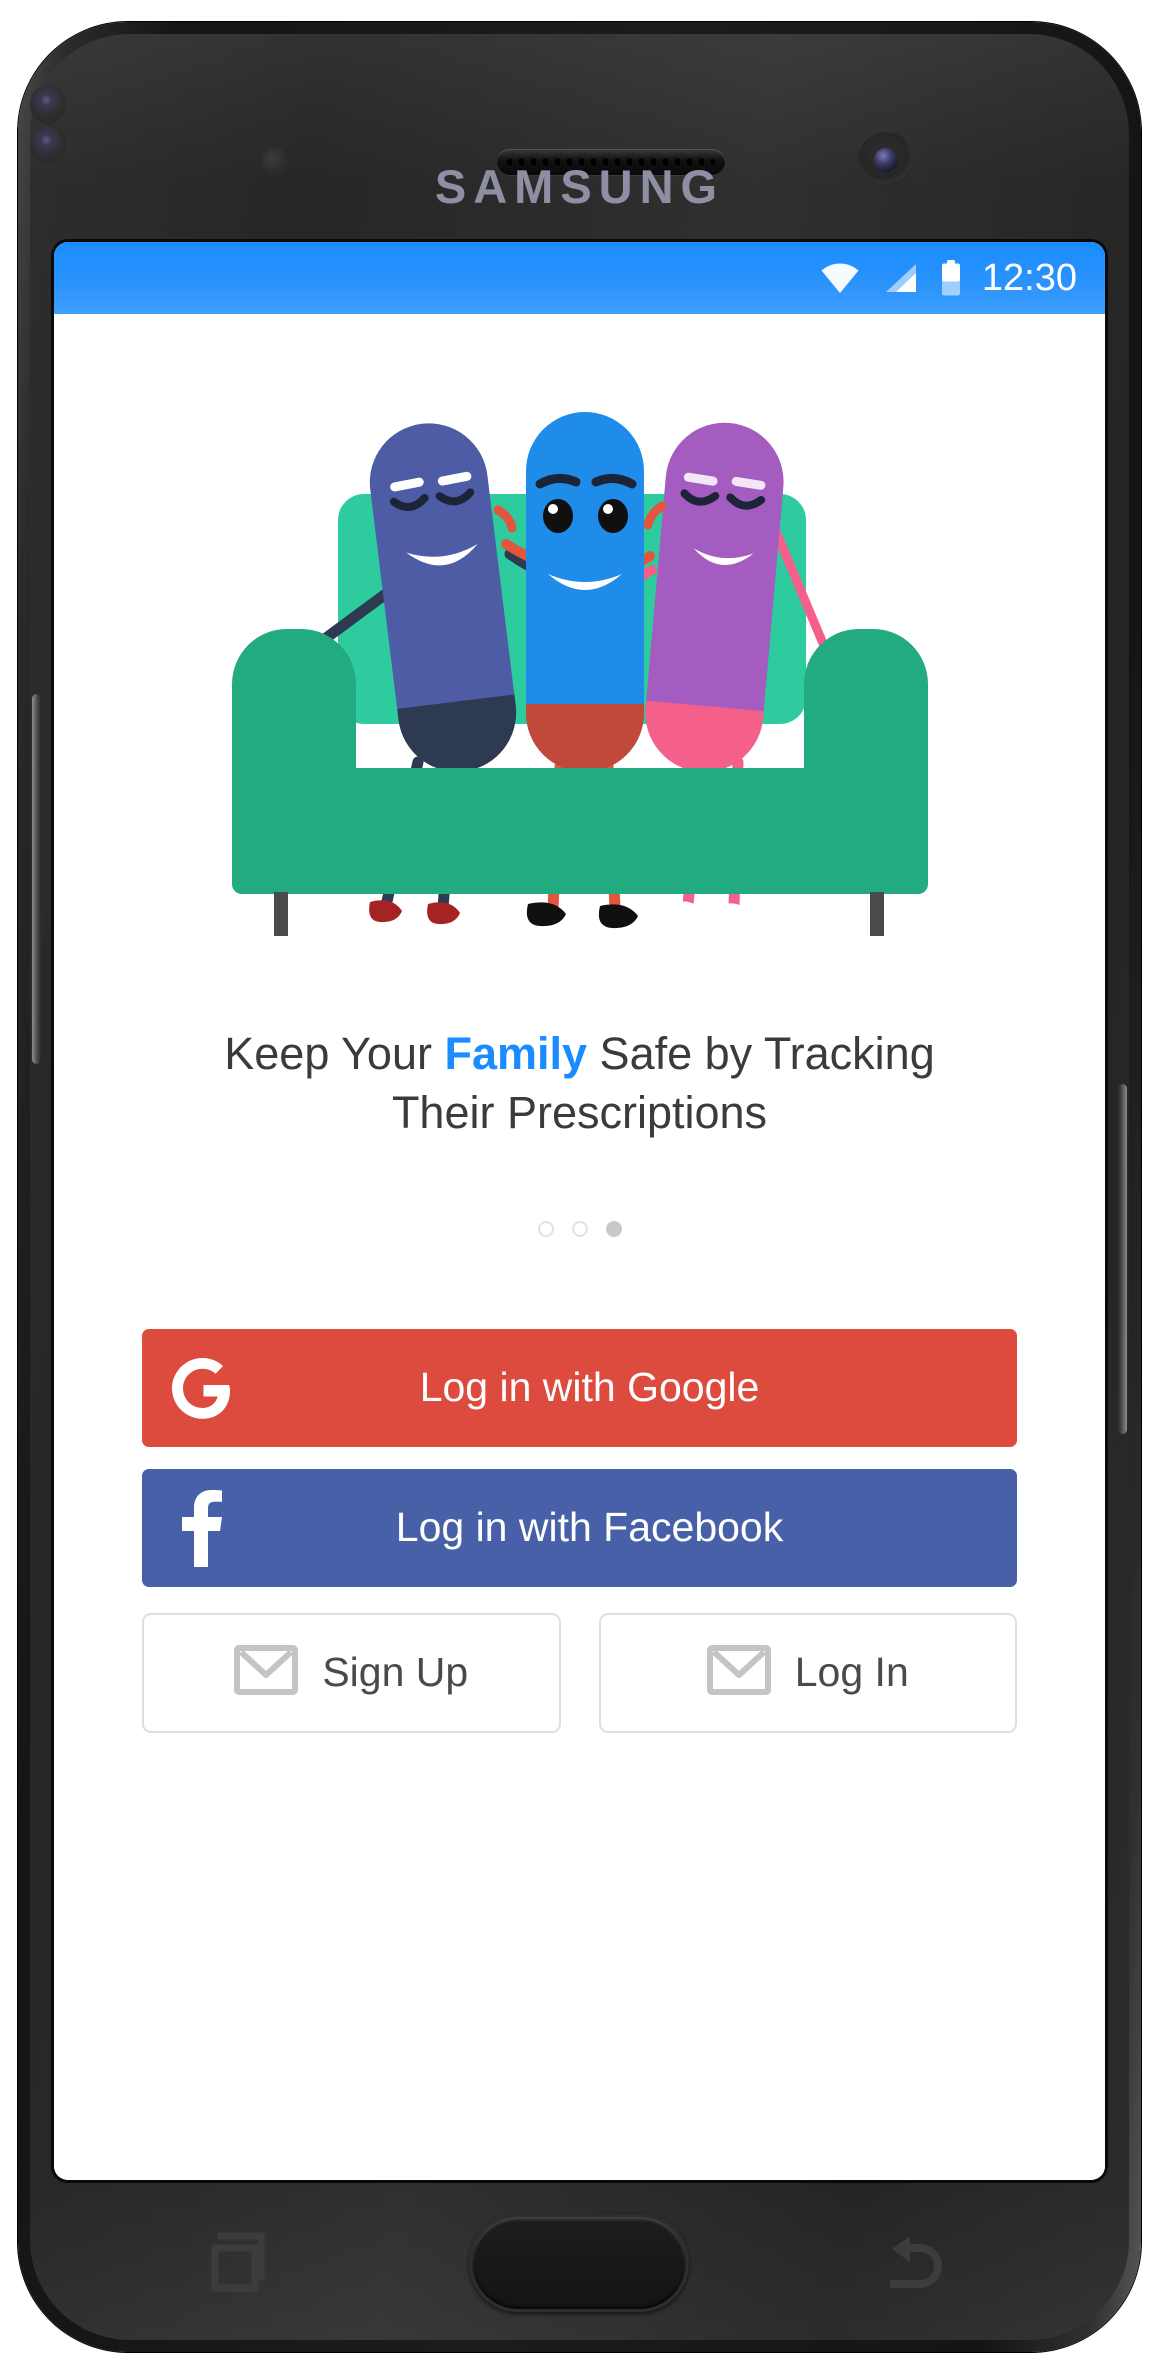  What do you see at coordinates (951, 278) in the screenshot?
I see `battery-icon` at bounding box center [951, 278].